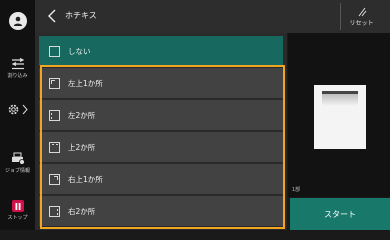 Image resolution: width=390 pixels, height=240 pixels. What do you see at coordinates (18, 158) in the screenshot?
I see `job-printer-icon` at bounding box center [18, 158].